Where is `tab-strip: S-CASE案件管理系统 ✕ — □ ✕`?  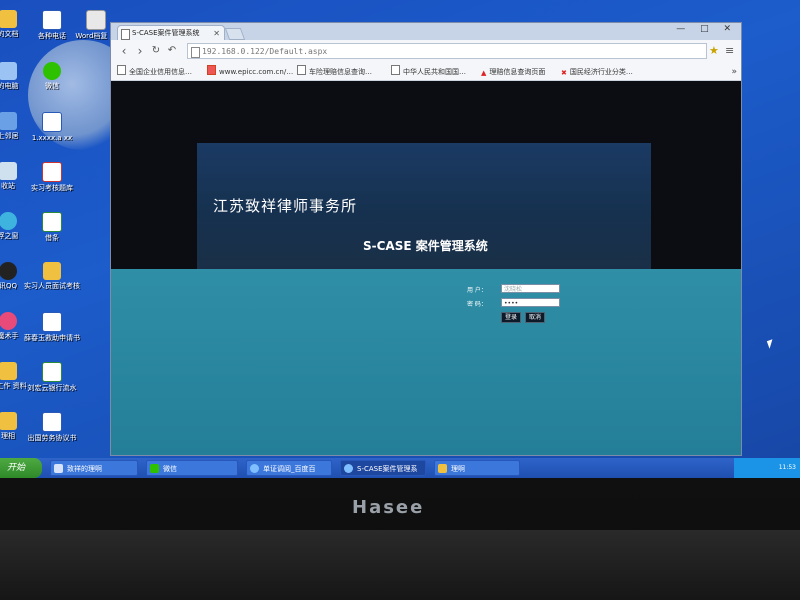
tab-strip: S-CASE案件管理系统 ✕ — □ ✕ is located at coordinates (426, 31).